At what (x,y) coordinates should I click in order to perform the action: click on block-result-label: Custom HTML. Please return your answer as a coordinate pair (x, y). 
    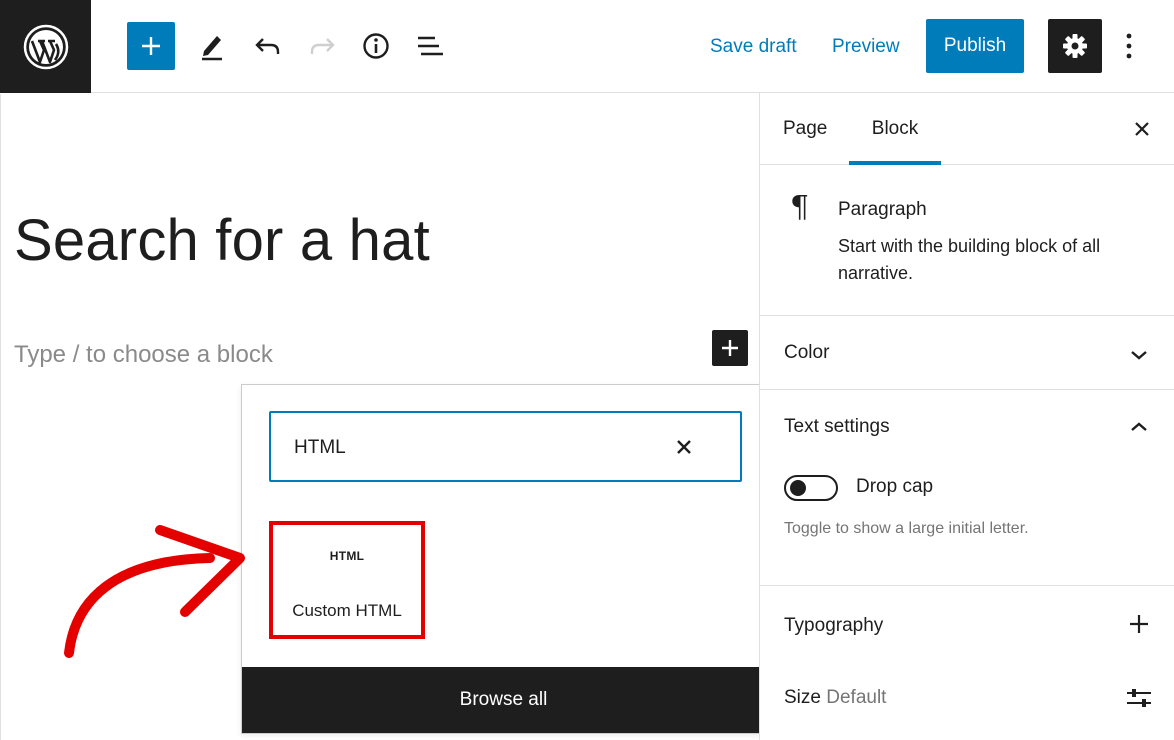
    Looking at the image, I should click on (347, 610).